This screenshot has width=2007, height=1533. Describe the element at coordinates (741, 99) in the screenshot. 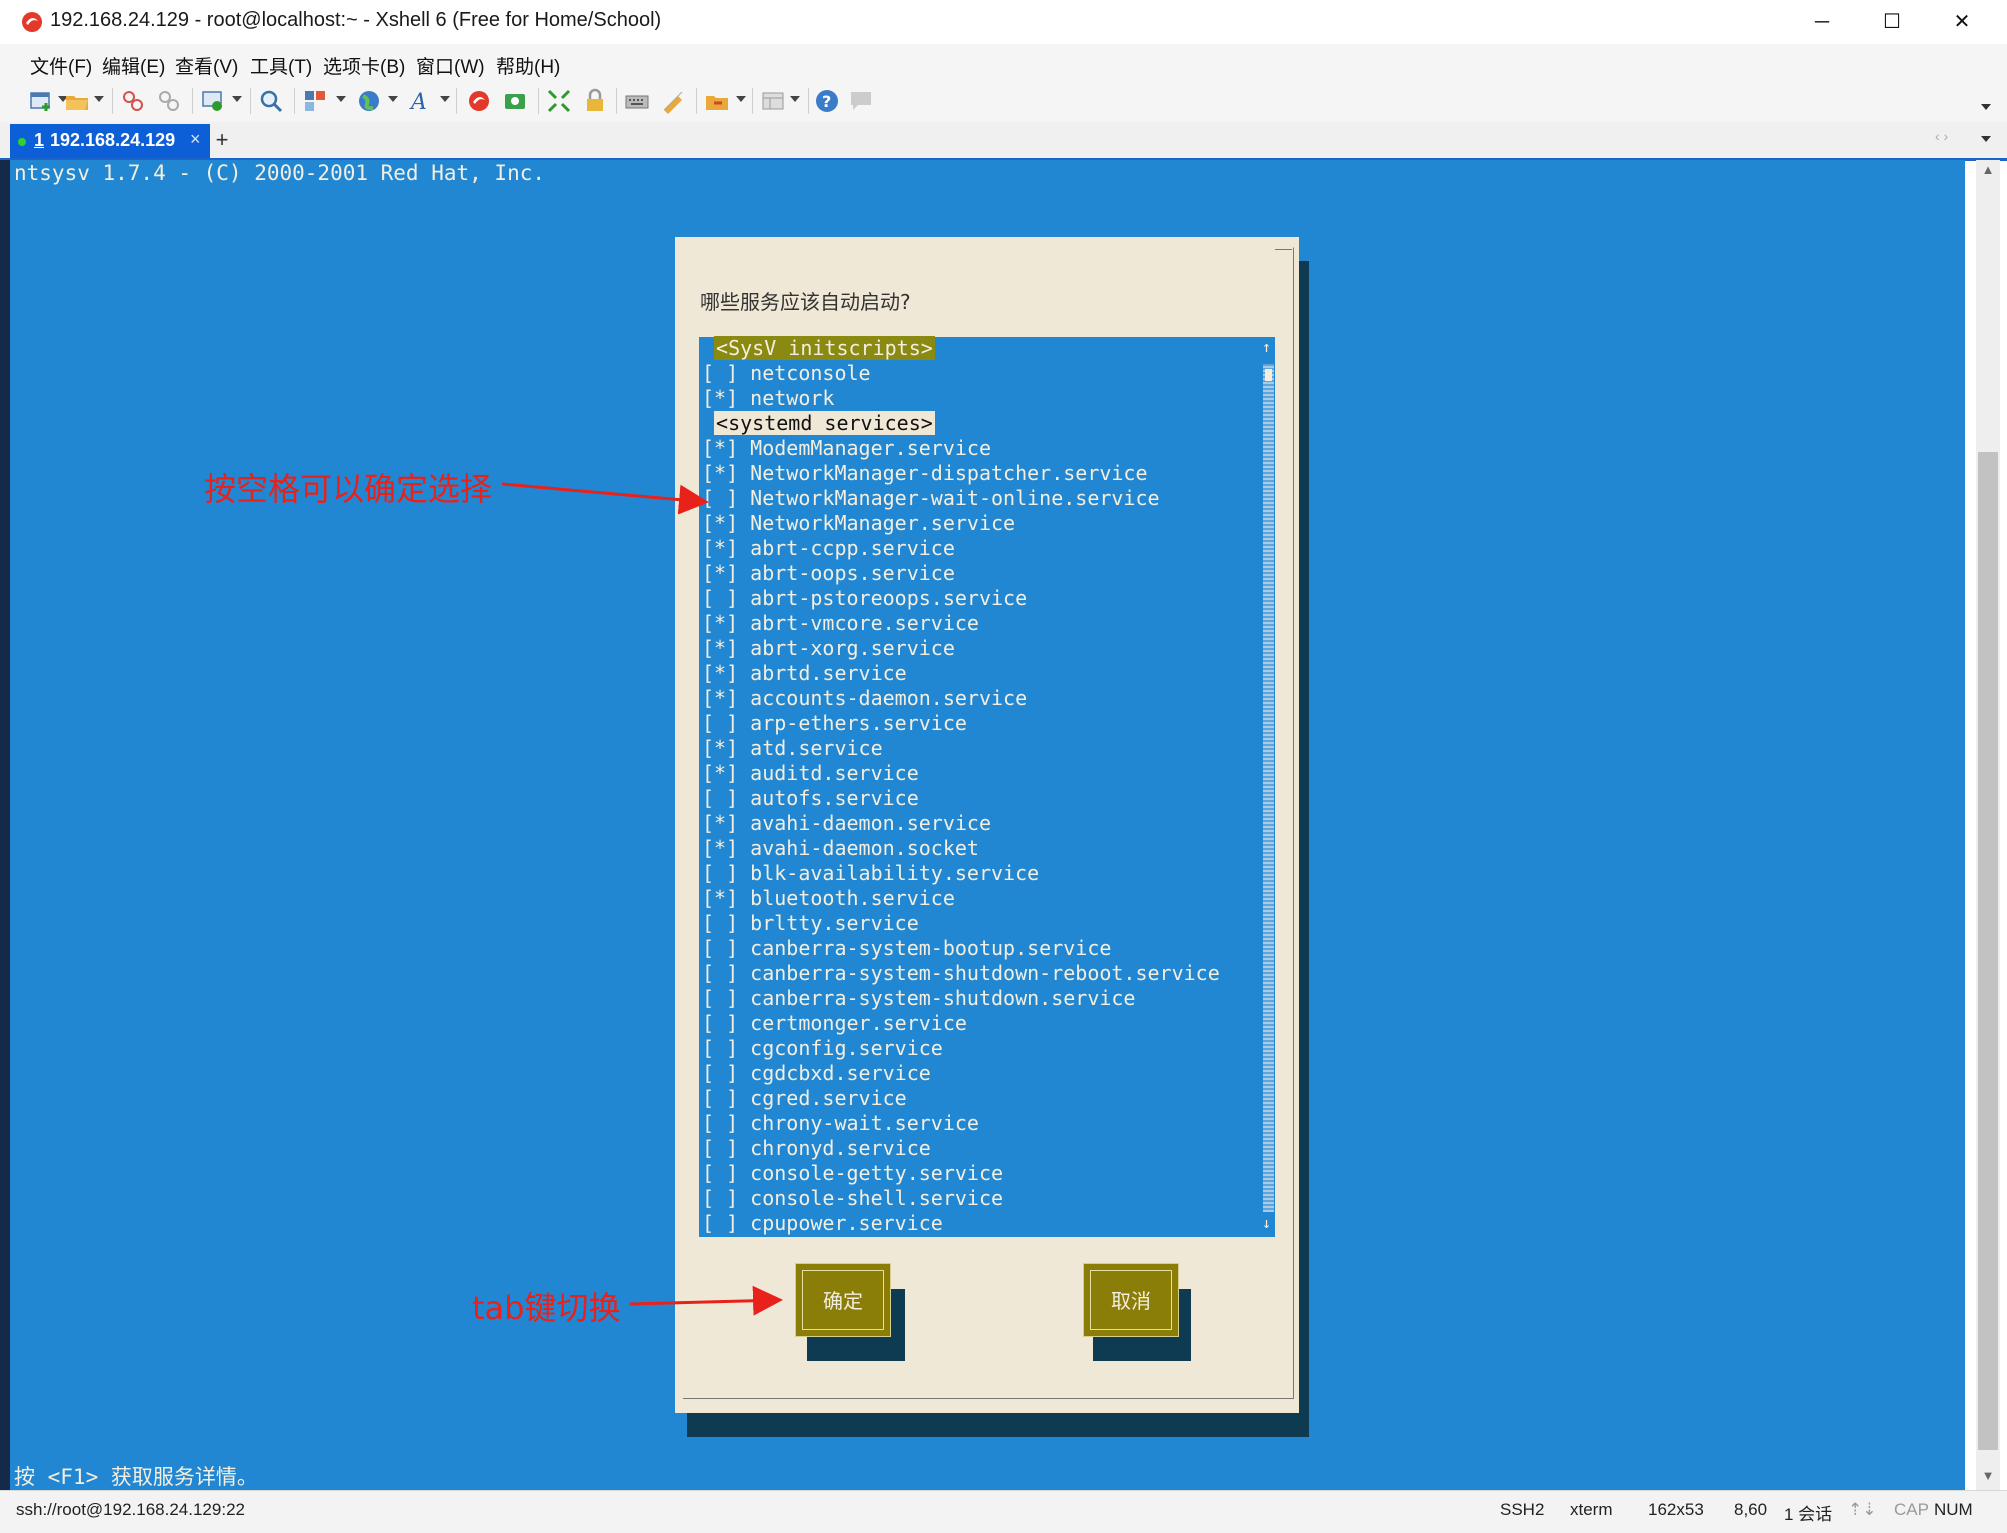

I see `transfer-dropdown-icon` at that location.